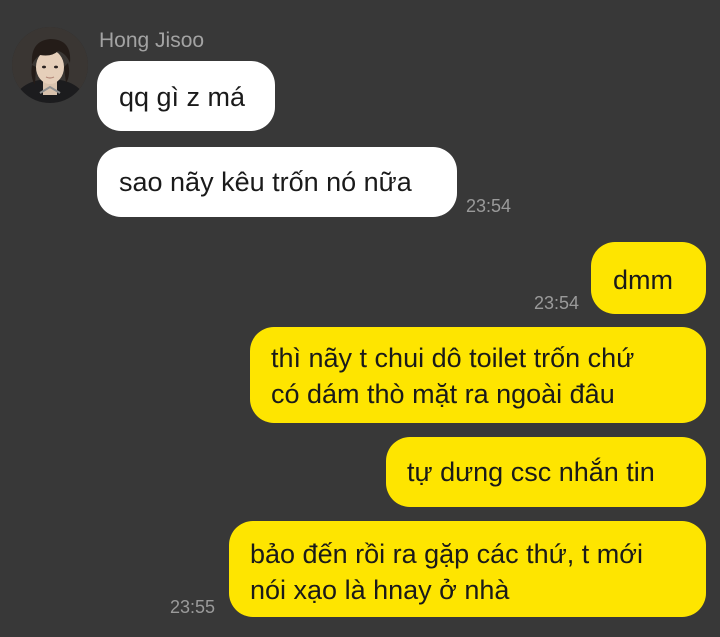 Image resolution: width=720 pixels, height=637 pixels. What do you see at coordinates (182, 97) in the screenshot?
I see `message-text: qq gì z má` at bounding box center [182, 97].